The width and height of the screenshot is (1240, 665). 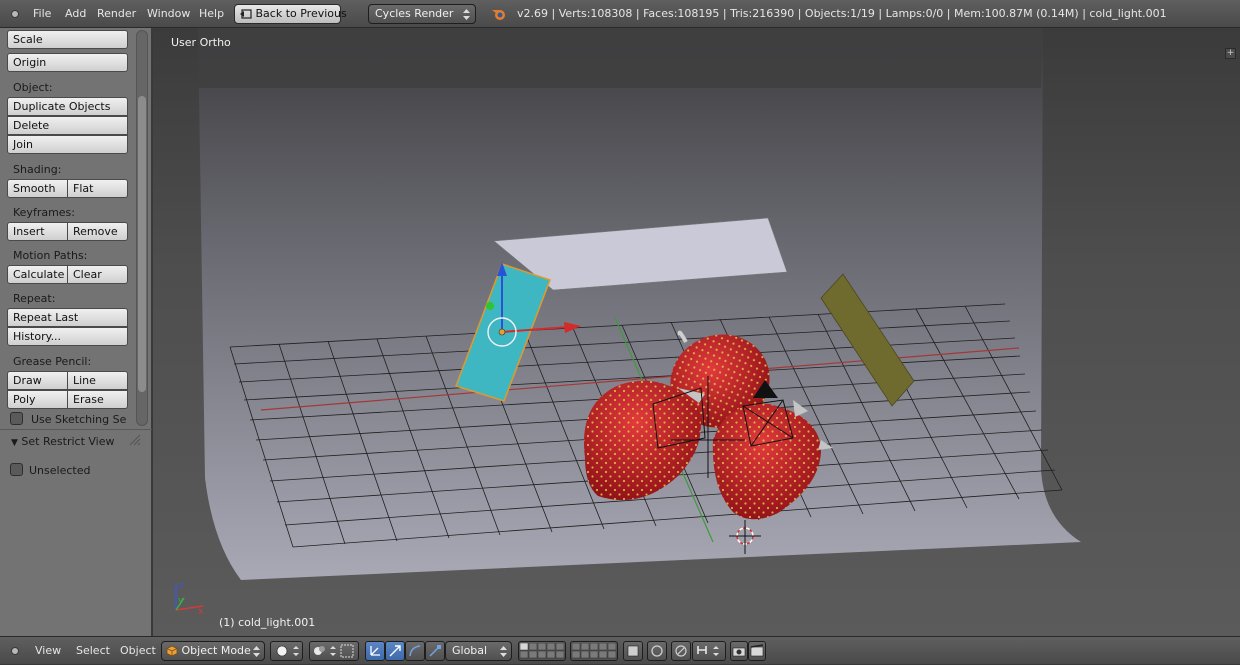 I want to click on back-to-previous-label: Back to Previous, so click(x=301, y=13).